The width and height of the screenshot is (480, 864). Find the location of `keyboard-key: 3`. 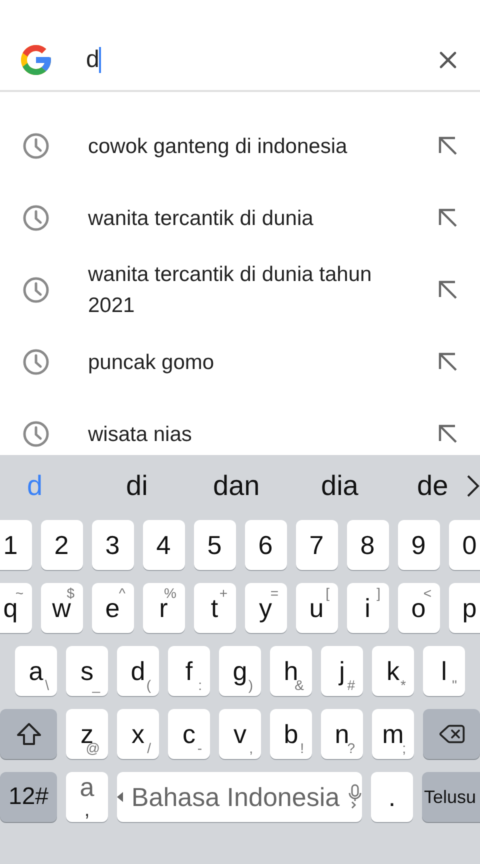

keyboard-key: 3 is located at coordinates (113, 545).